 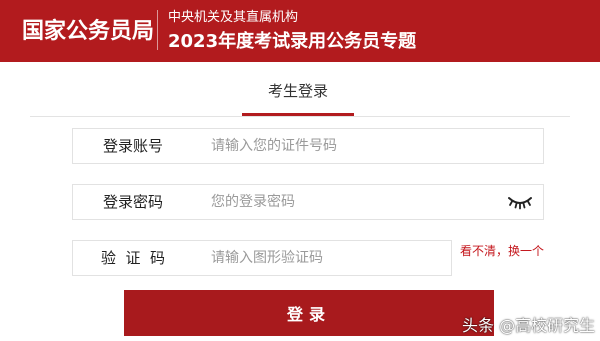 I want to click on org-name: 国家公务员局, so click(x=88, y=31).